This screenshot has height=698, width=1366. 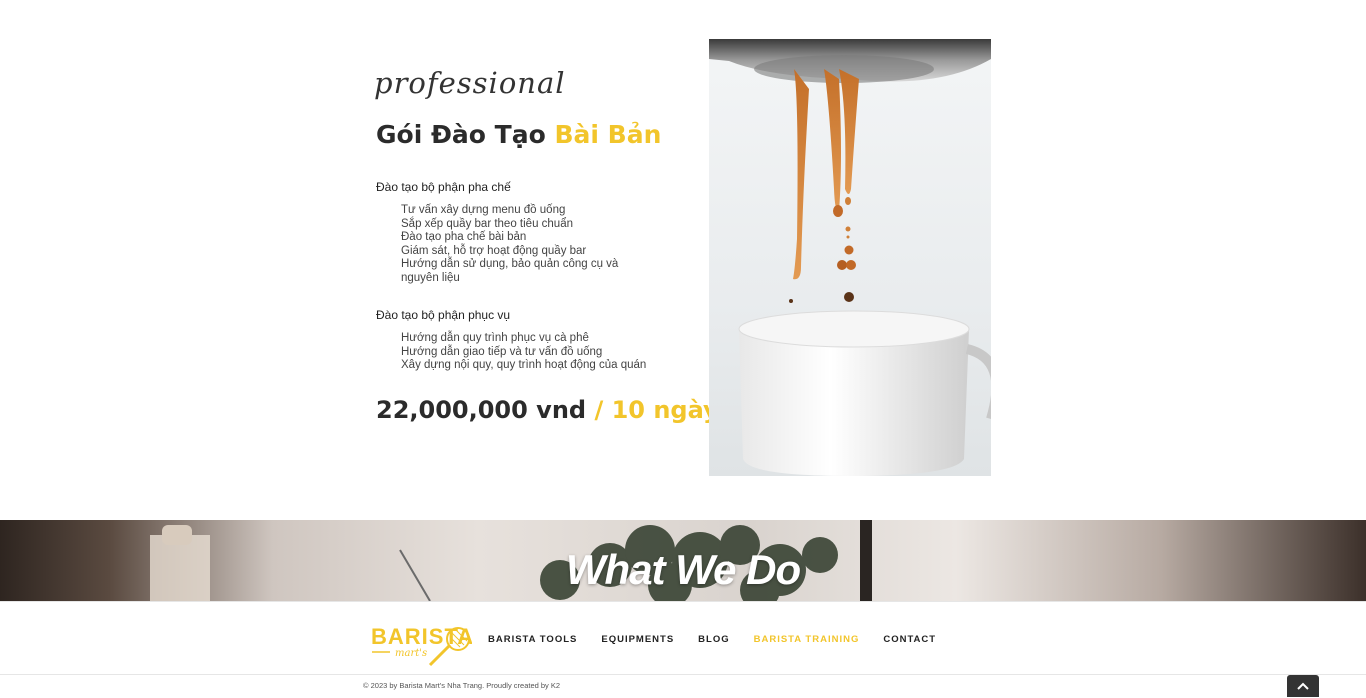 What do you see at coordinates (464, 237) in the screenshot?
I see `list-item: Đào tạo pha chế bài bản` at bounding box center [464, 237].